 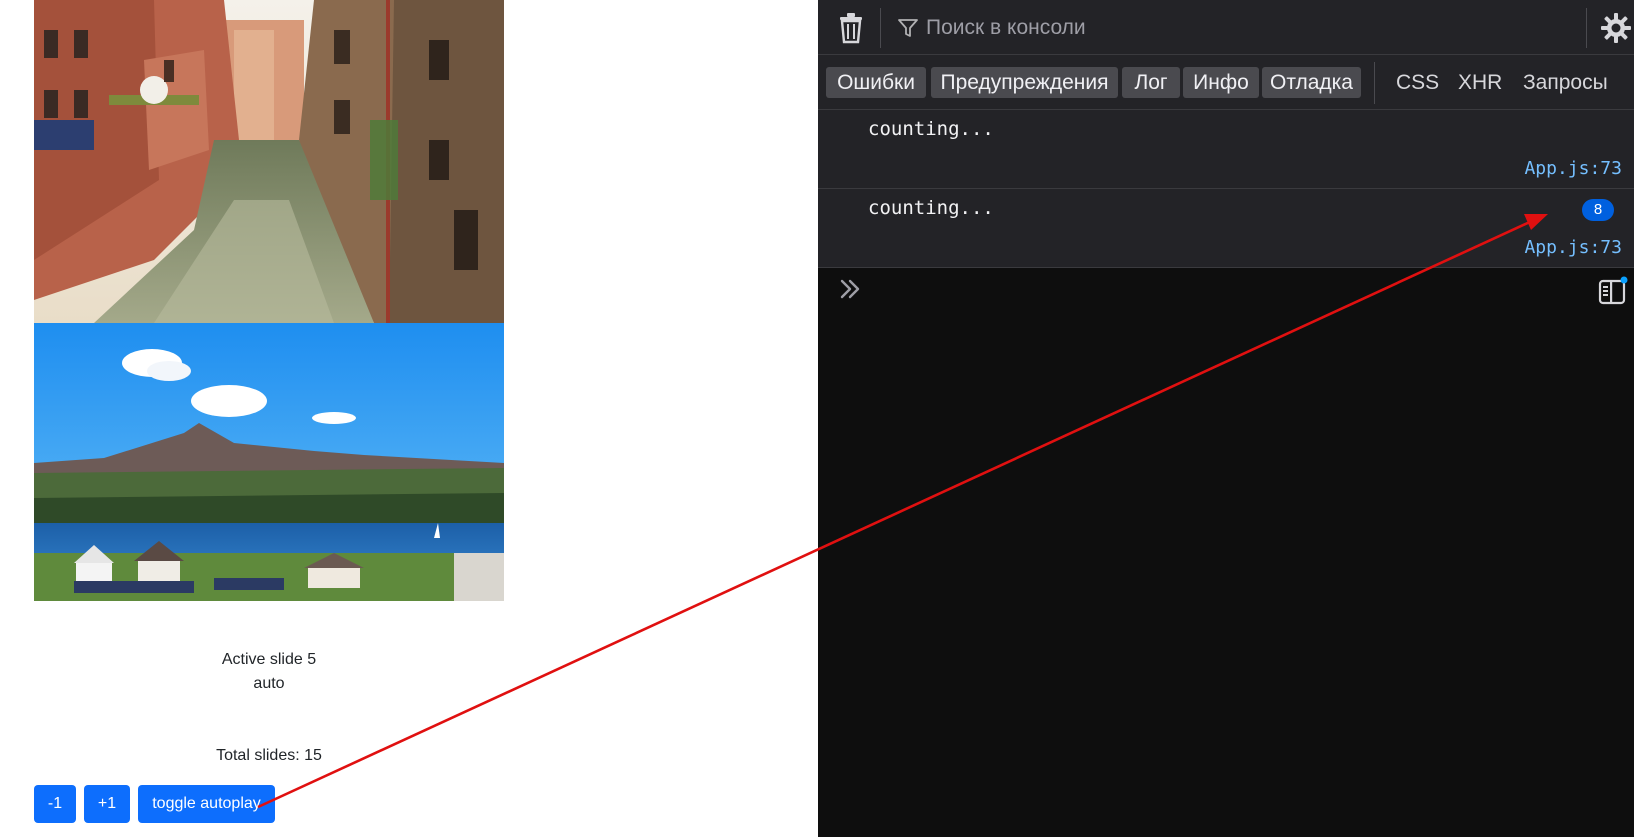 What do you see at coordinates (269, 161) in the screenshot?
I see `slide-image-canal` at bounding box center [269, 161].